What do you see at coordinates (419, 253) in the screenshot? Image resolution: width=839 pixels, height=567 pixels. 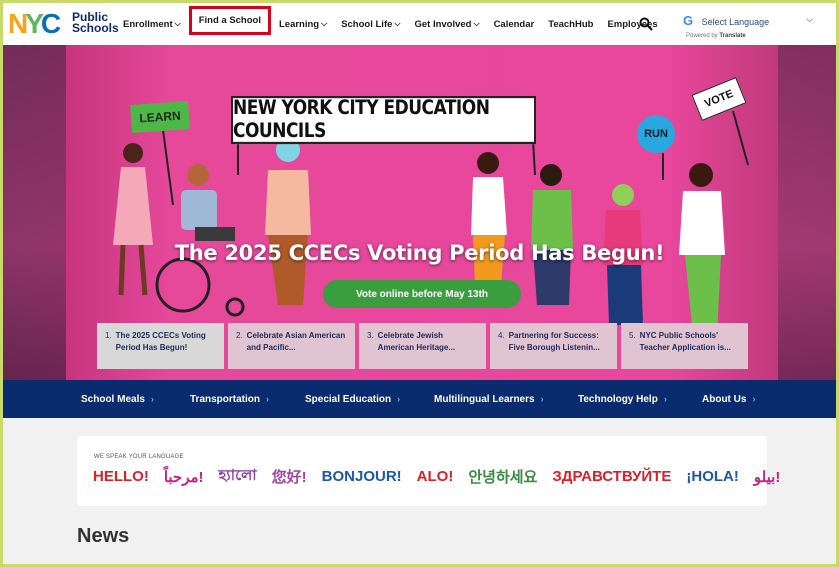 I see `hero-title: The 2025 CCECs Voting Period Has Begun!` at bounding box center [419, 253].